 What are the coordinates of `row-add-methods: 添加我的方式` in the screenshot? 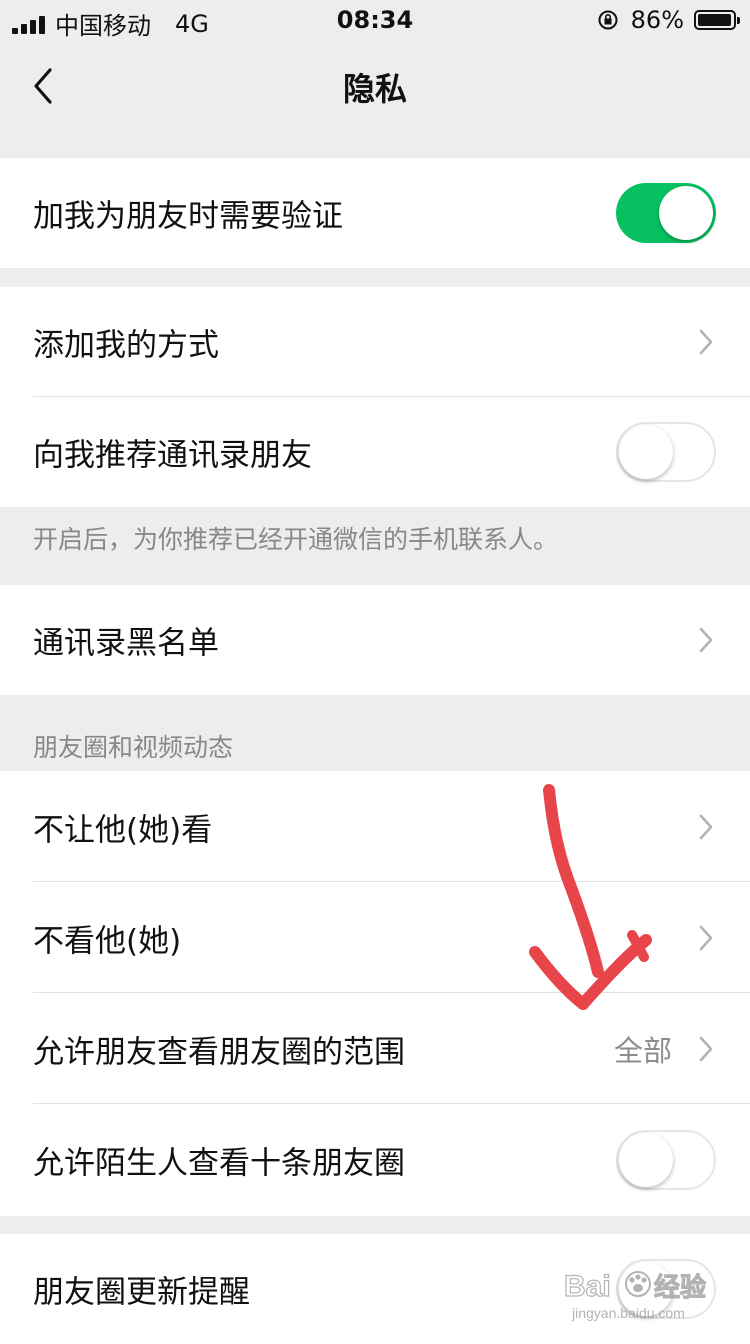 It's located at (375, 342).